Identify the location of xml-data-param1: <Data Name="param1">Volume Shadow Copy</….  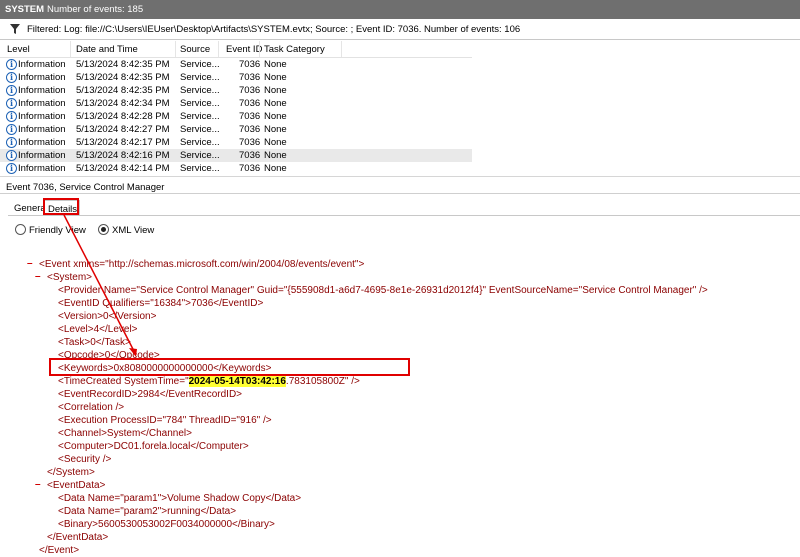
(180, 498).